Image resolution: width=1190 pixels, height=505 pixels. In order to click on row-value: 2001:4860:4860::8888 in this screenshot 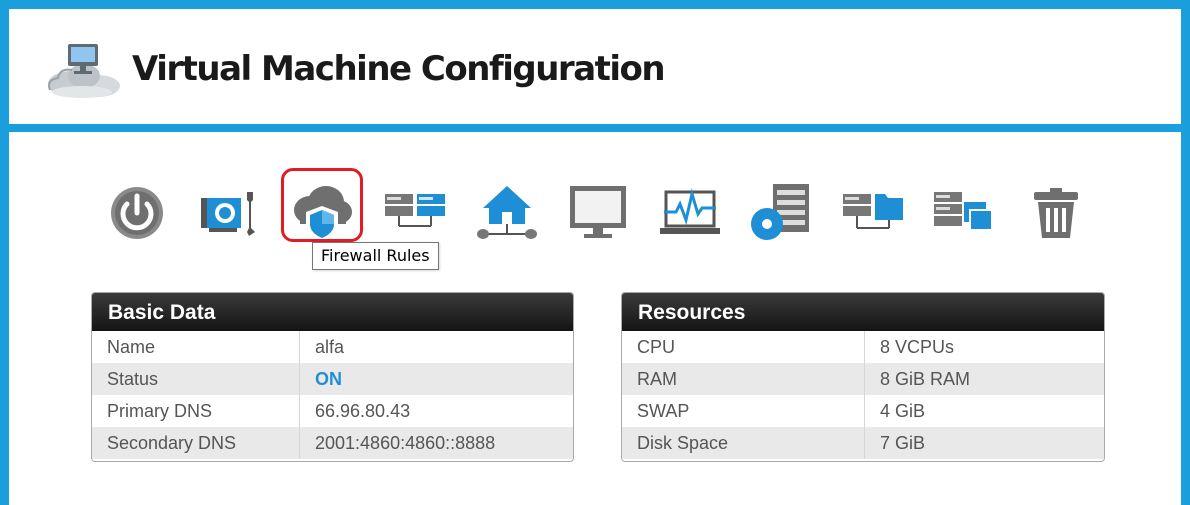, I will do `click(405, 443)`.